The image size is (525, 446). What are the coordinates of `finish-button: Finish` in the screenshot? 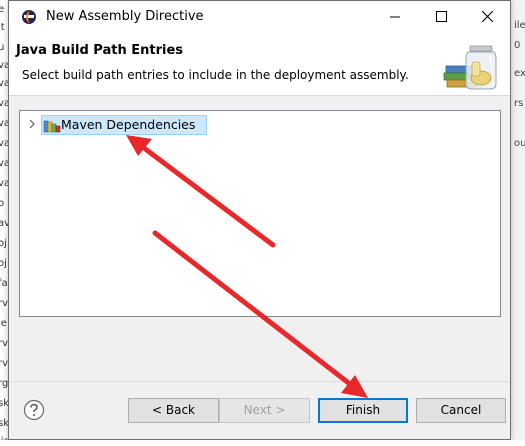 It's located at (363, 410).